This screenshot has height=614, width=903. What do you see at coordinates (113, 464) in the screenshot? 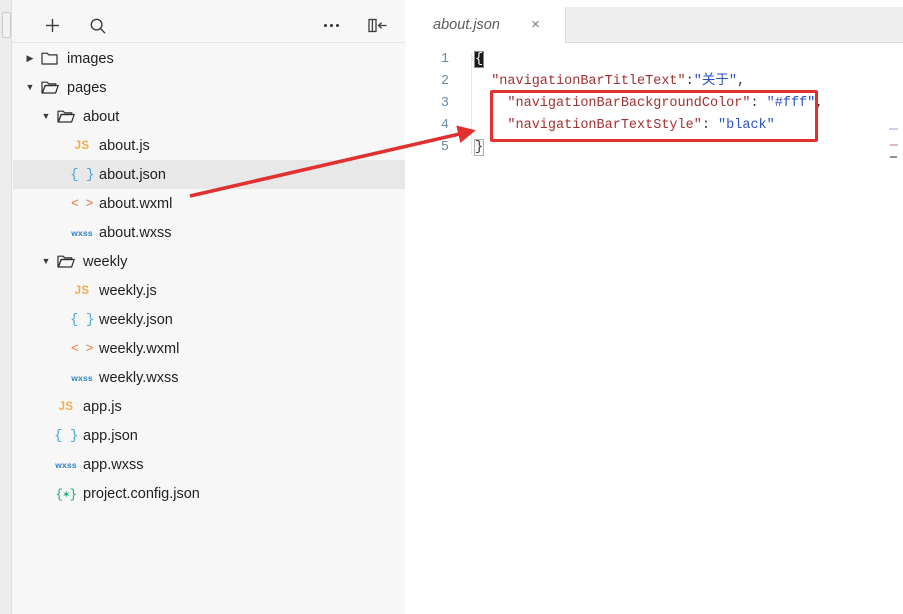
I see `tree-item-label: app.wxss` at bounding box center [113, 464].